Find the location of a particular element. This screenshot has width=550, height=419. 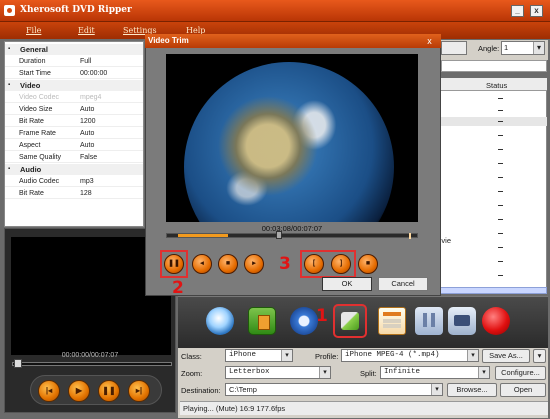

save-as-dropdown: ▾ is located at coordinates (539, 356).